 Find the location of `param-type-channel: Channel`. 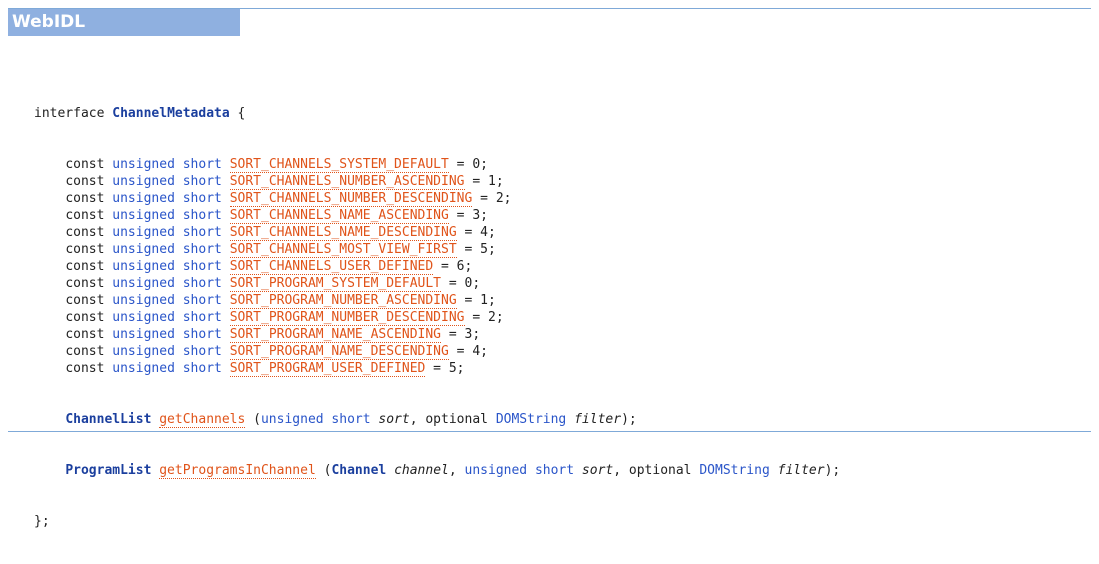

param-type-channel: Channel is located at coordinates (358, 470).